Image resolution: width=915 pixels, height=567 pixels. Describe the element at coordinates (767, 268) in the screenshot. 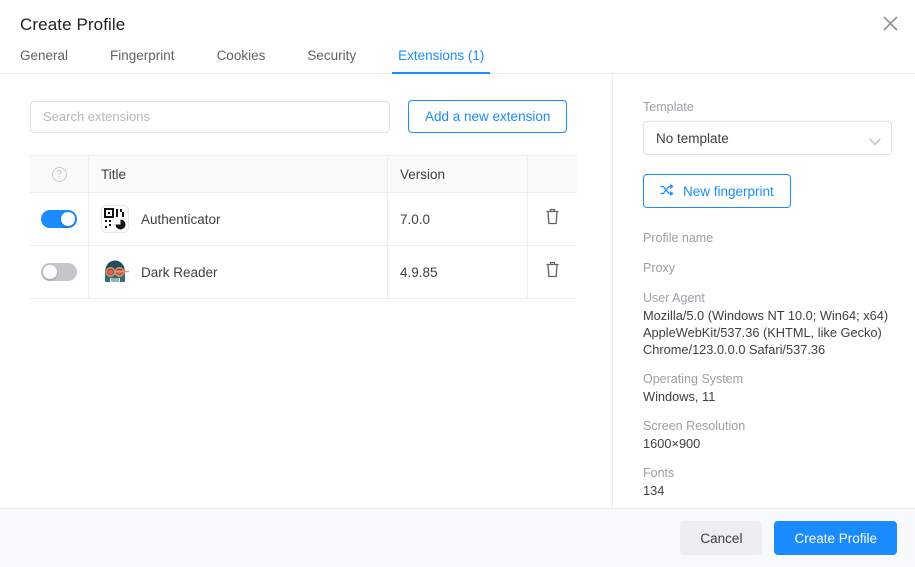

I see `summary-item-proxy: Proxy` at that location.